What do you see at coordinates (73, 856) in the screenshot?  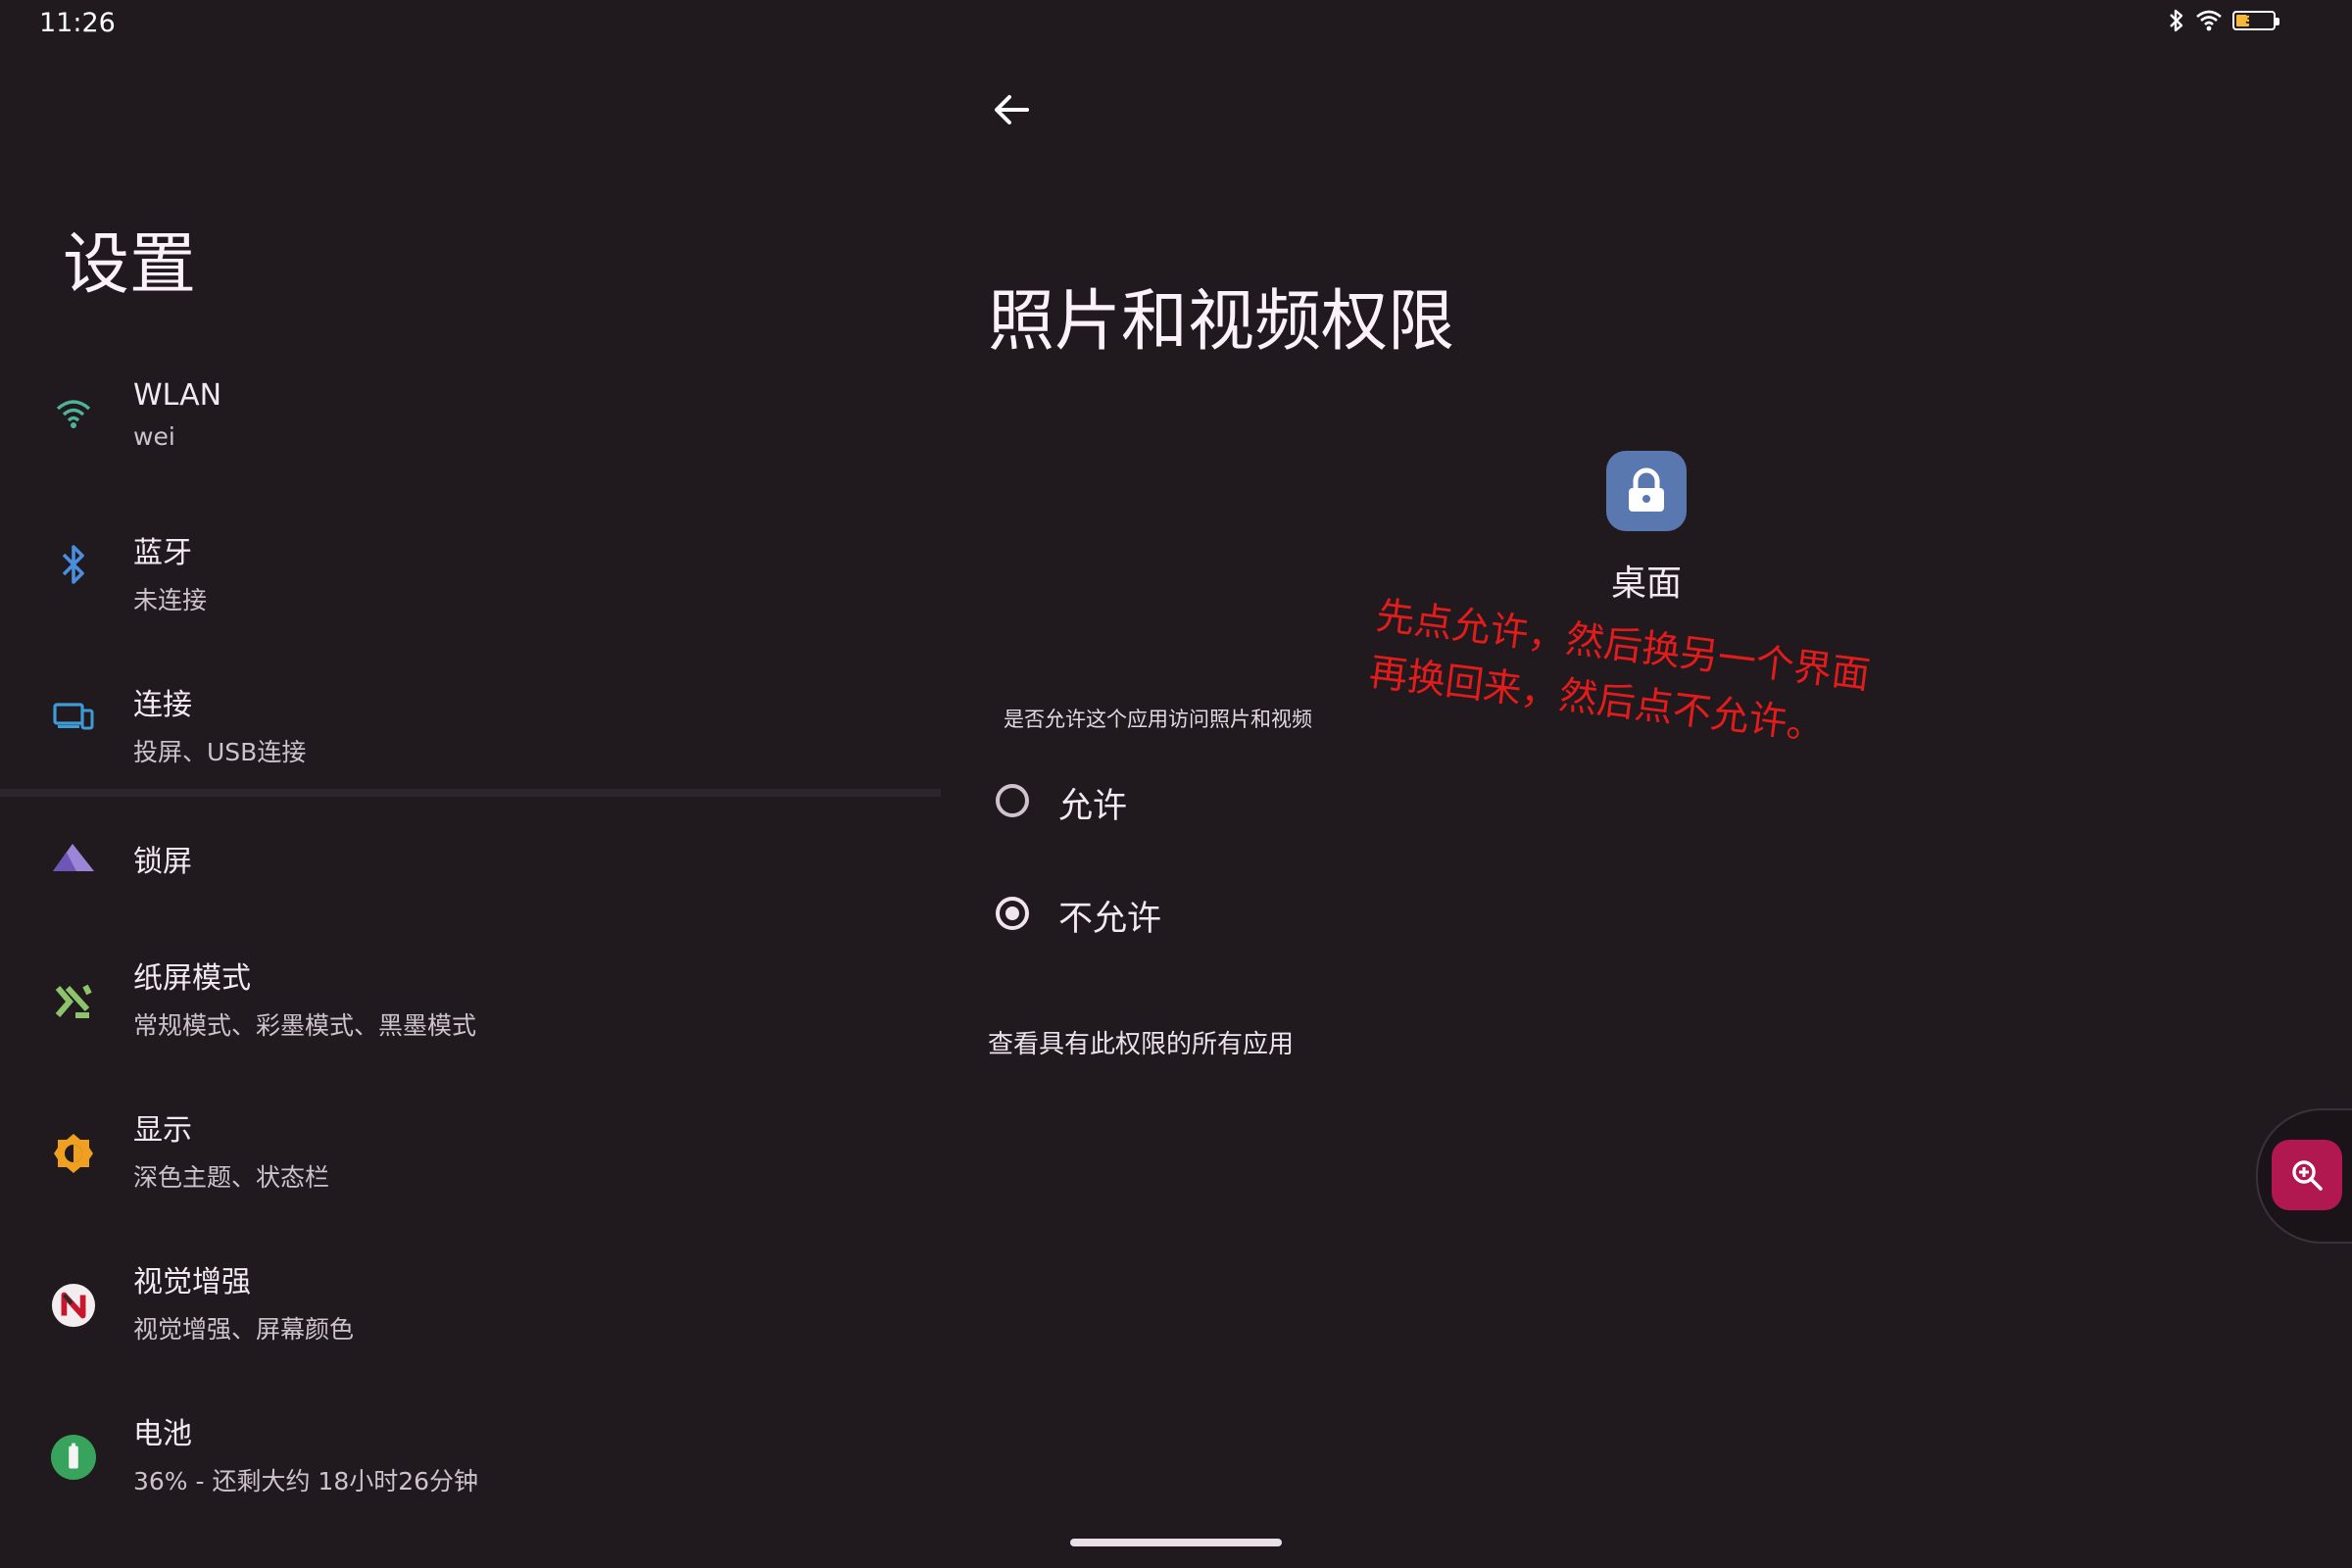 I see `mountain-icon` at bounding box center [73, 856].